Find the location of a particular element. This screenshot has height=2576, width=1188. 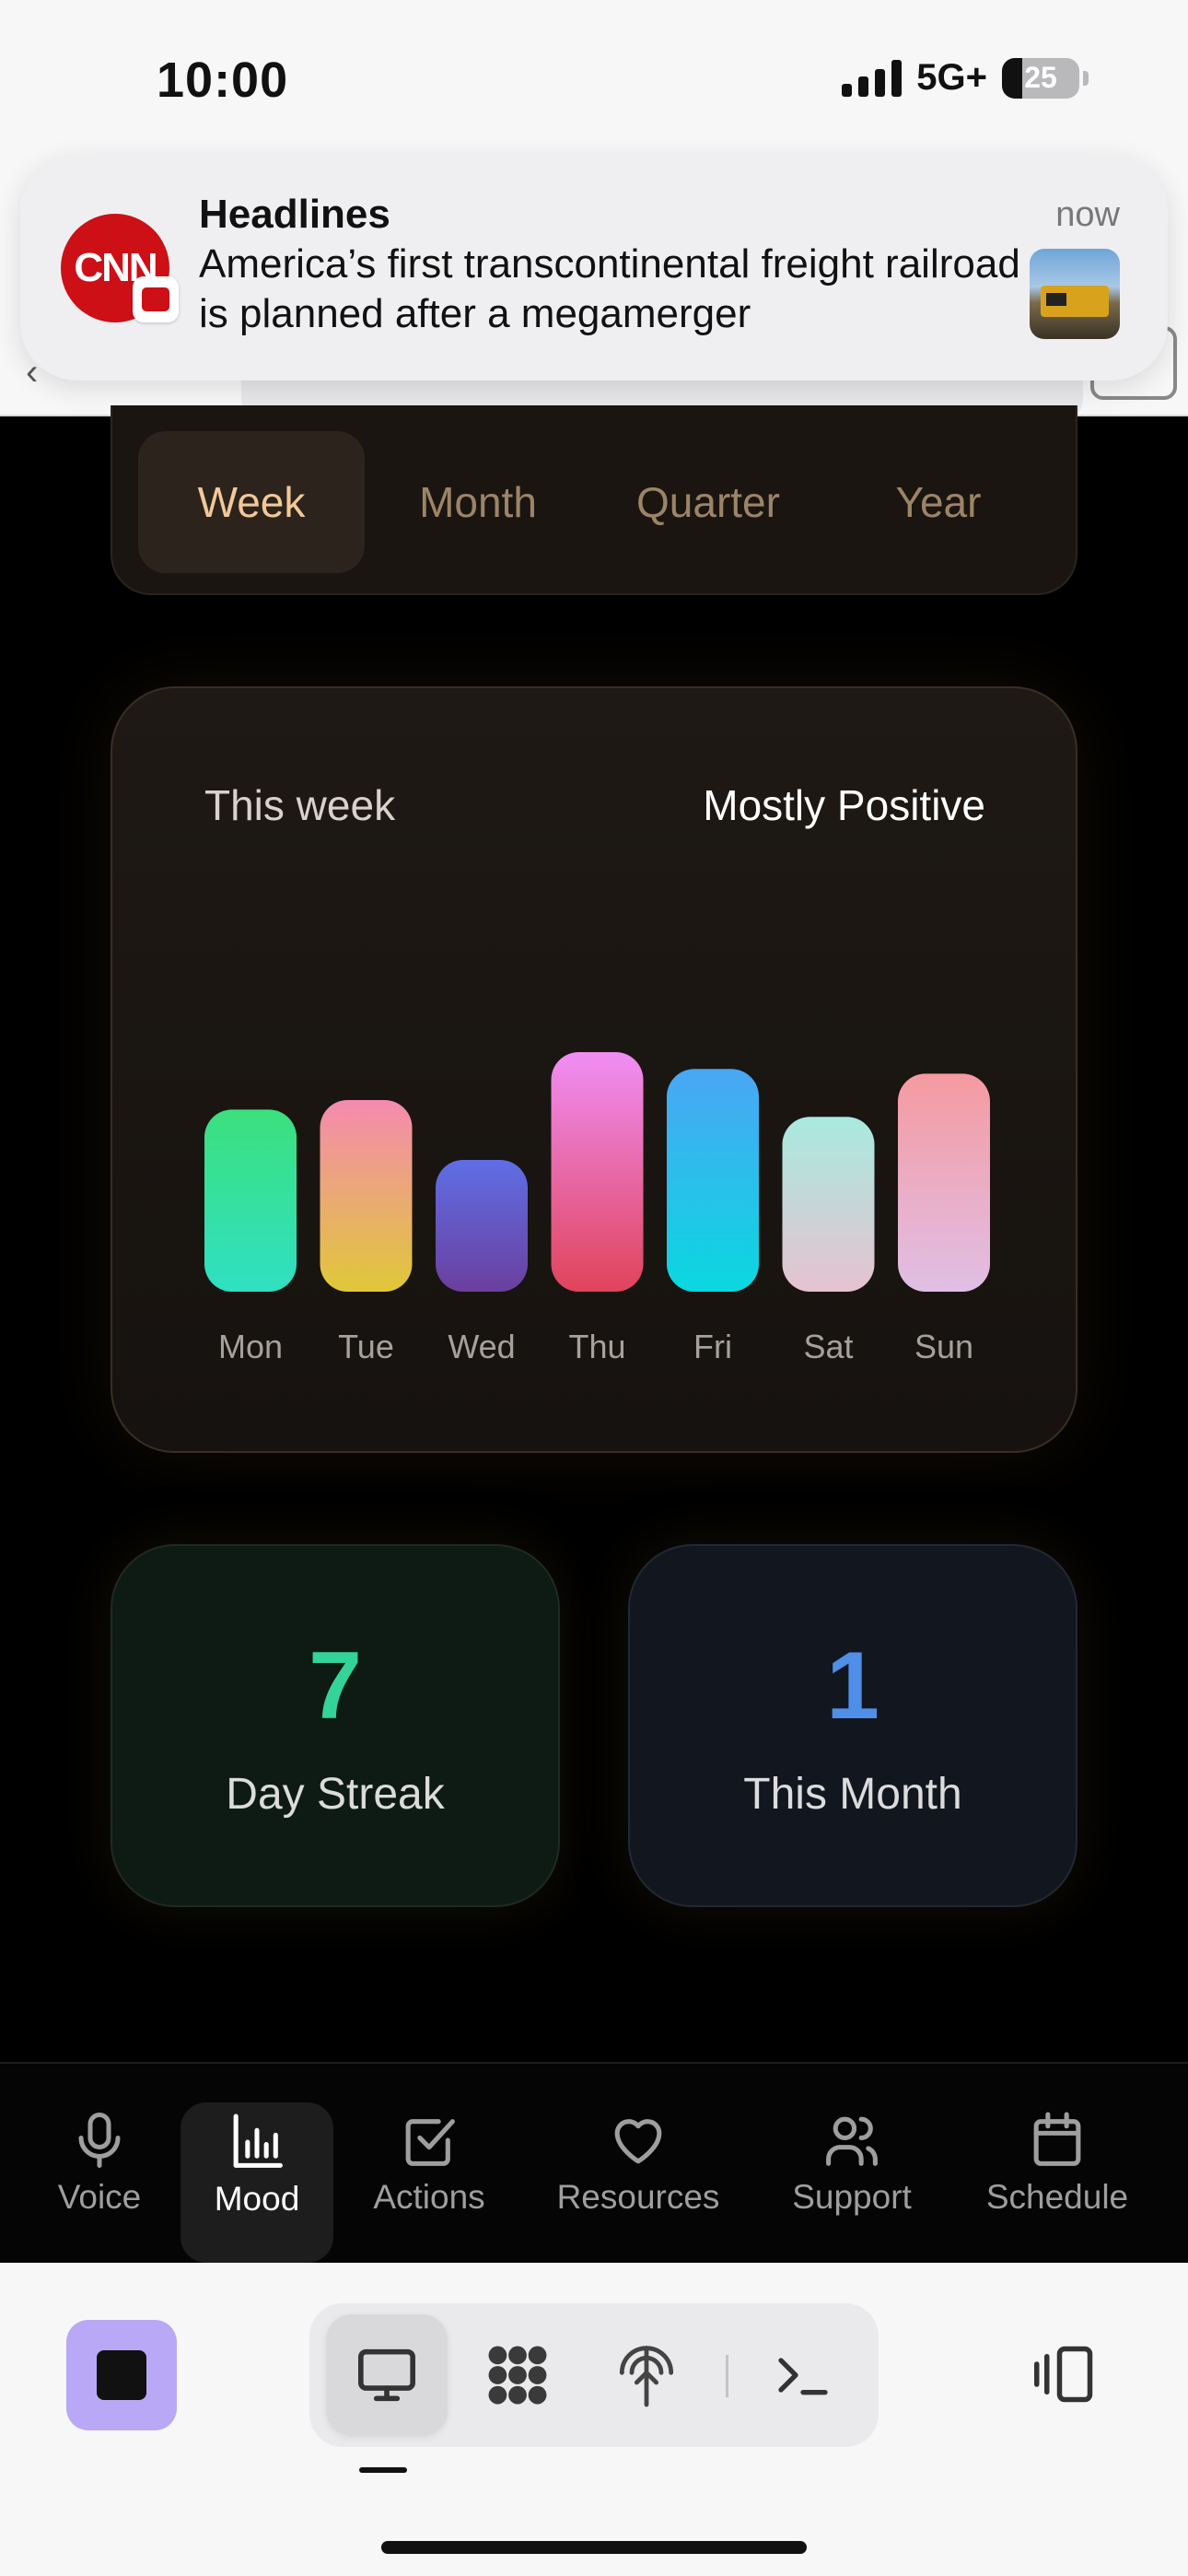

desktop-button is located at coordinates (387, 2375).